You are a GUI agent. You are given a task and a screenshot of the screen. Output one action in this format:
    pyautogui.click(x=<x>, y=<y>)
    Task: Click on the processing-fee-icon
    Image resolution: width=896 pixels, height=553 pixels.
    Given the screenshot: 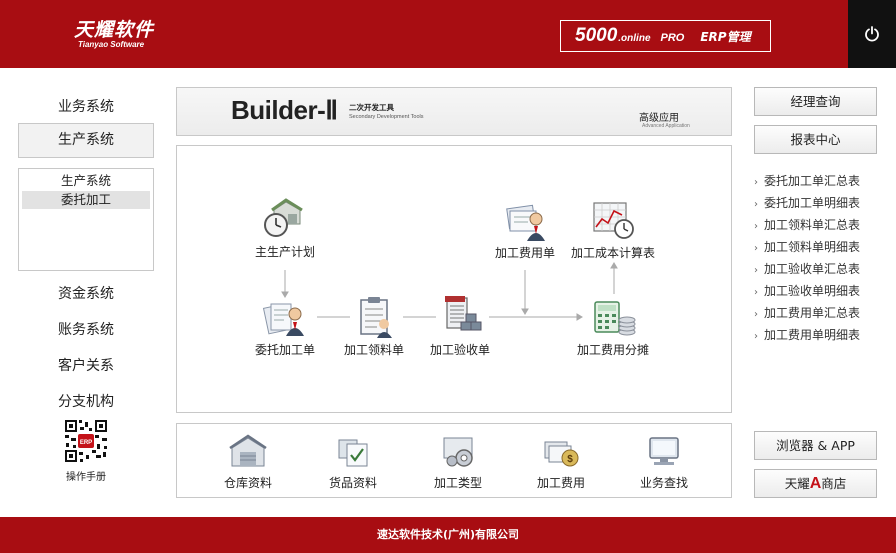 What is the action you would take?
    pyautogui.click(x=525, y=222)
    